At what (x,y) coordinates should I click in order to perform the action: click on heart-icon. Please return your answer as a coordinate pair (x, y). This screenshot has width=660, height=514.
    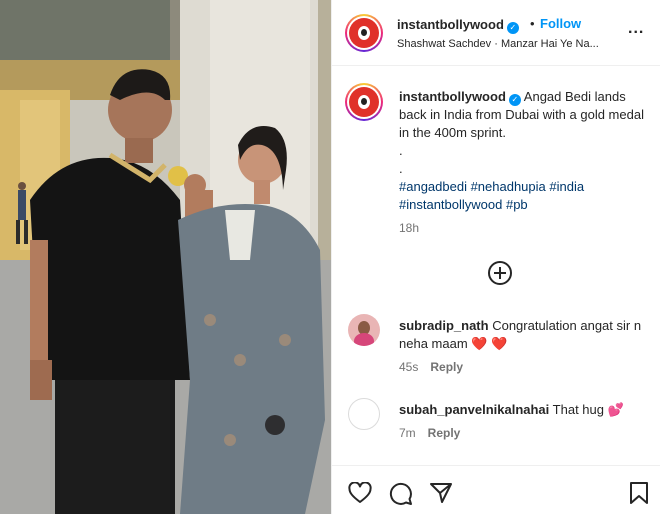
    Looking at the image, I should click on (360, 493).